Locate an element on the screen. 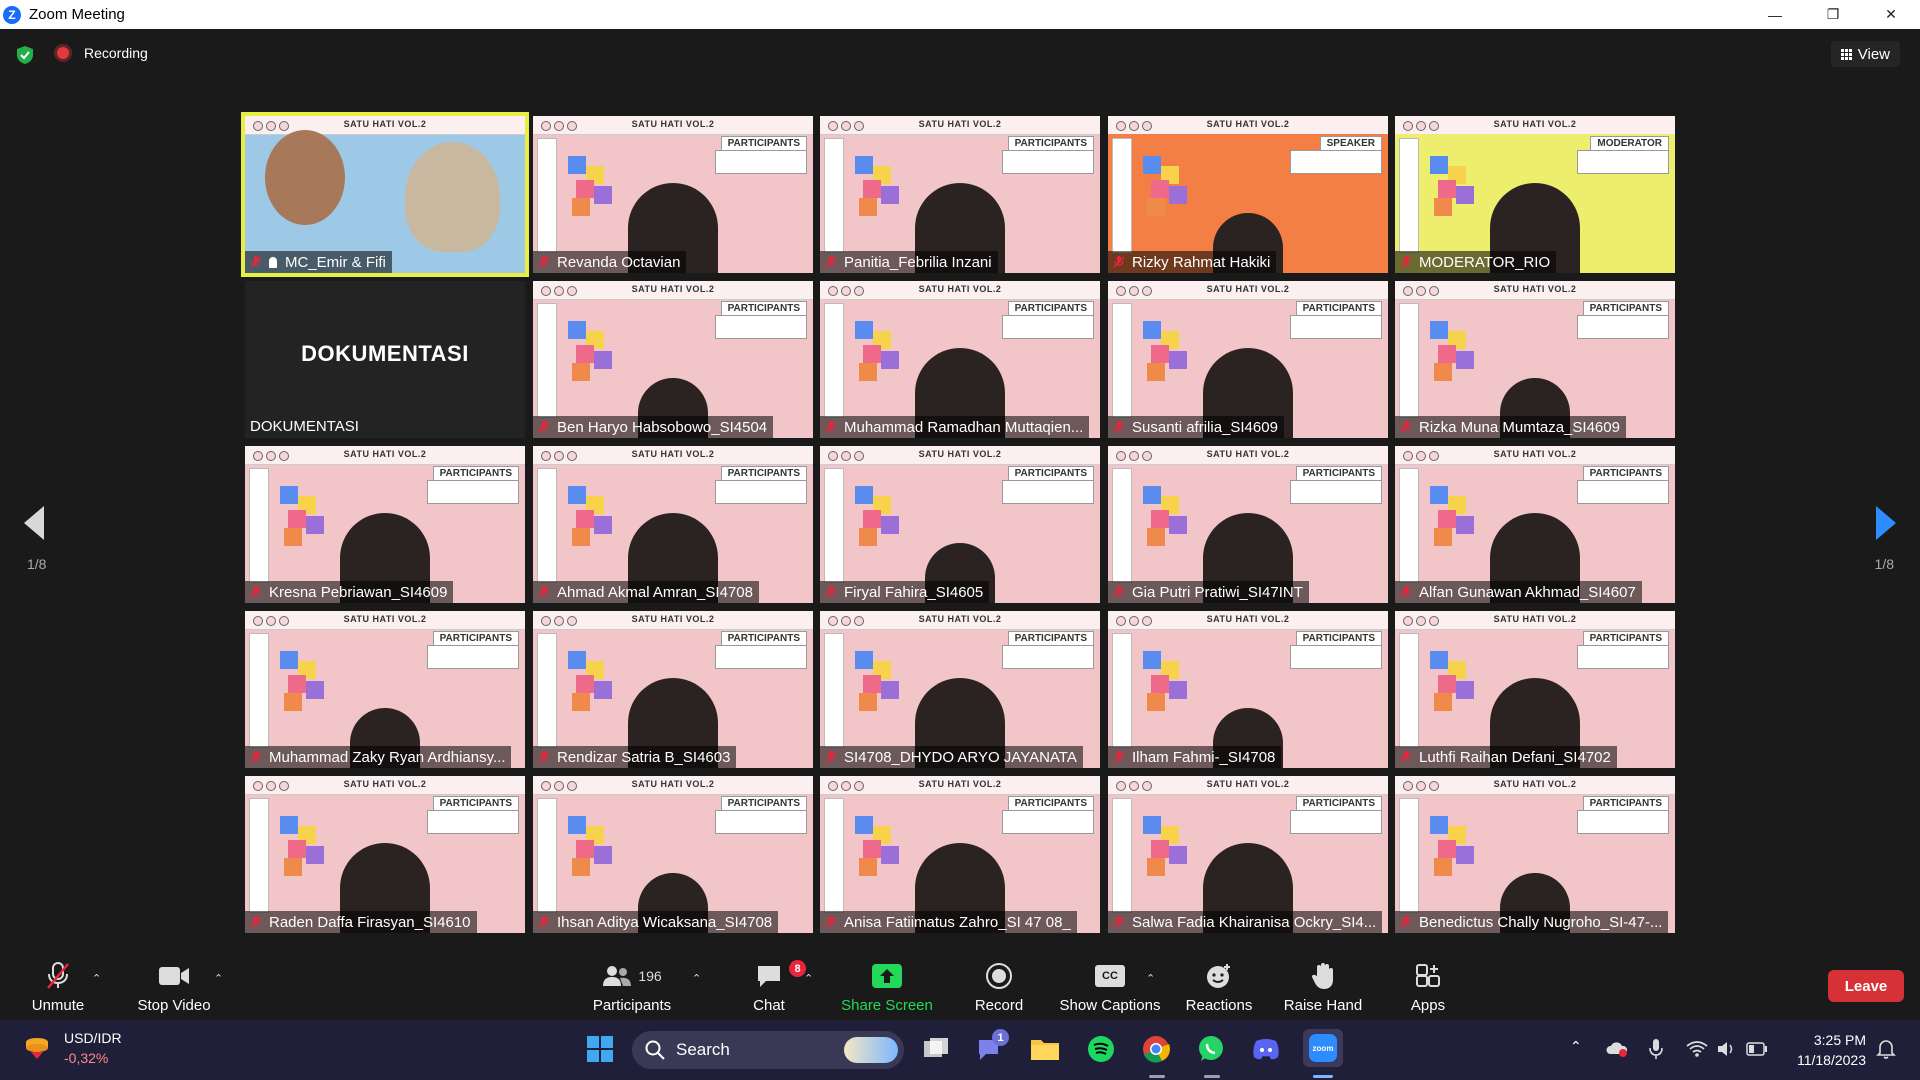 Image resolution: width=1920 pixels, height=1080 pixels. file-explorer-icon is located at coordinates (1045, 1049).